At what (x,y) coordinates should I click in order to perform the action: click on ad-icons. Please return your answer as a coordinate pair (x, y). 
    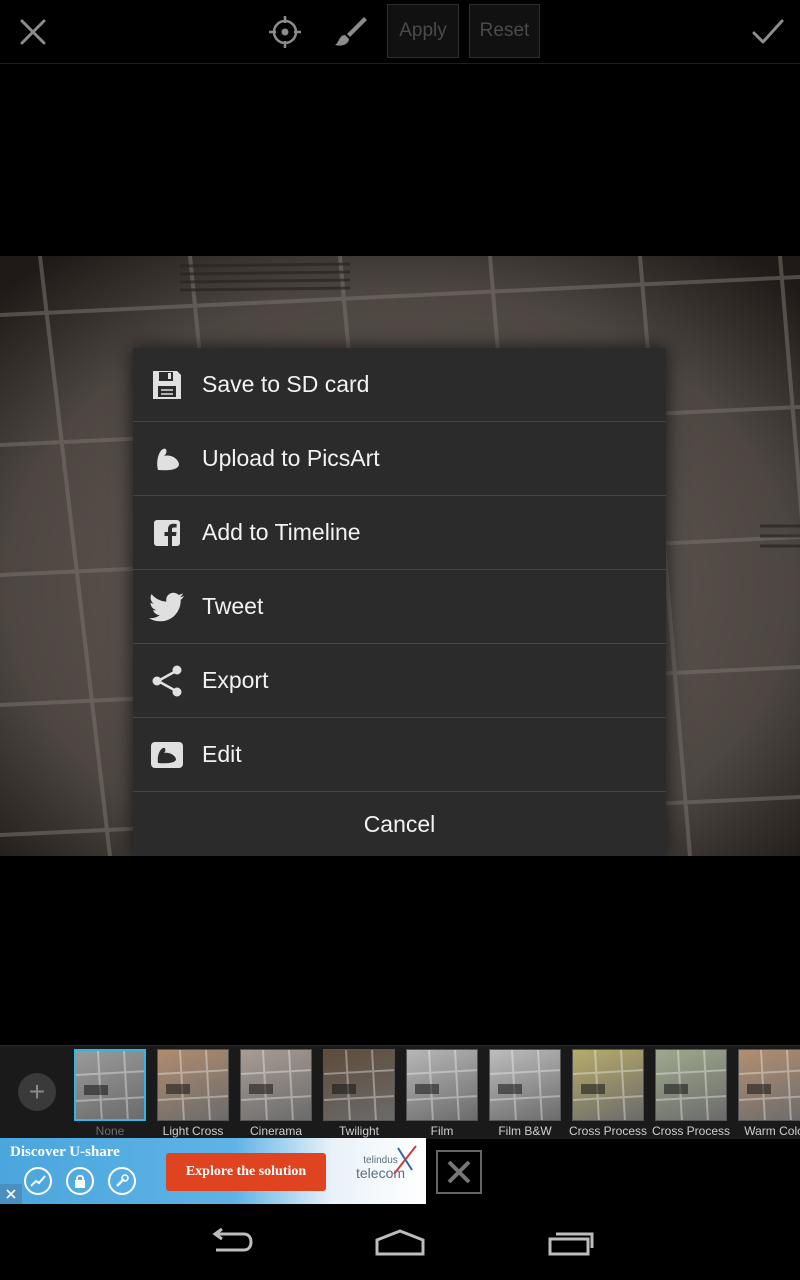
    Looking at the image, I should click on (80, 1181).